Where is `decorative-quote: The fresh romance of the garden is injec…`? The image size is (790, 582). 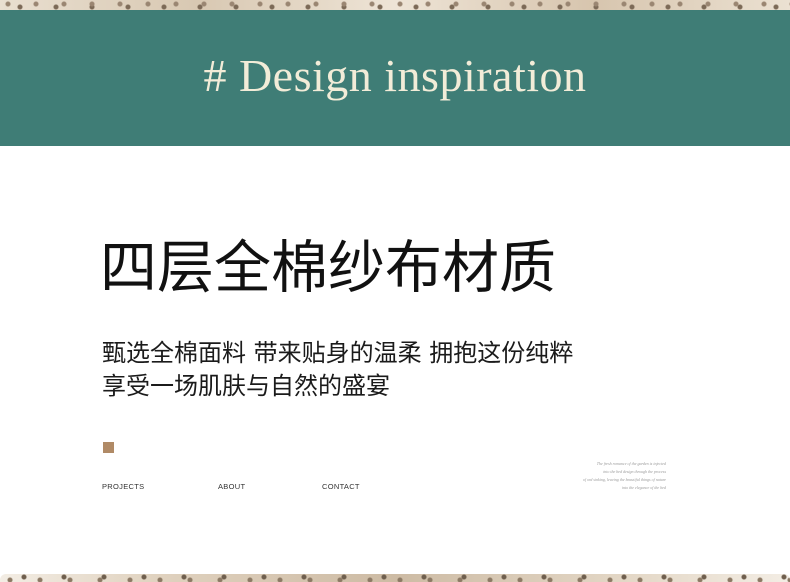 decorative-quote: The fresh romance of the garden is injec… is located at coordinates (603, 476).